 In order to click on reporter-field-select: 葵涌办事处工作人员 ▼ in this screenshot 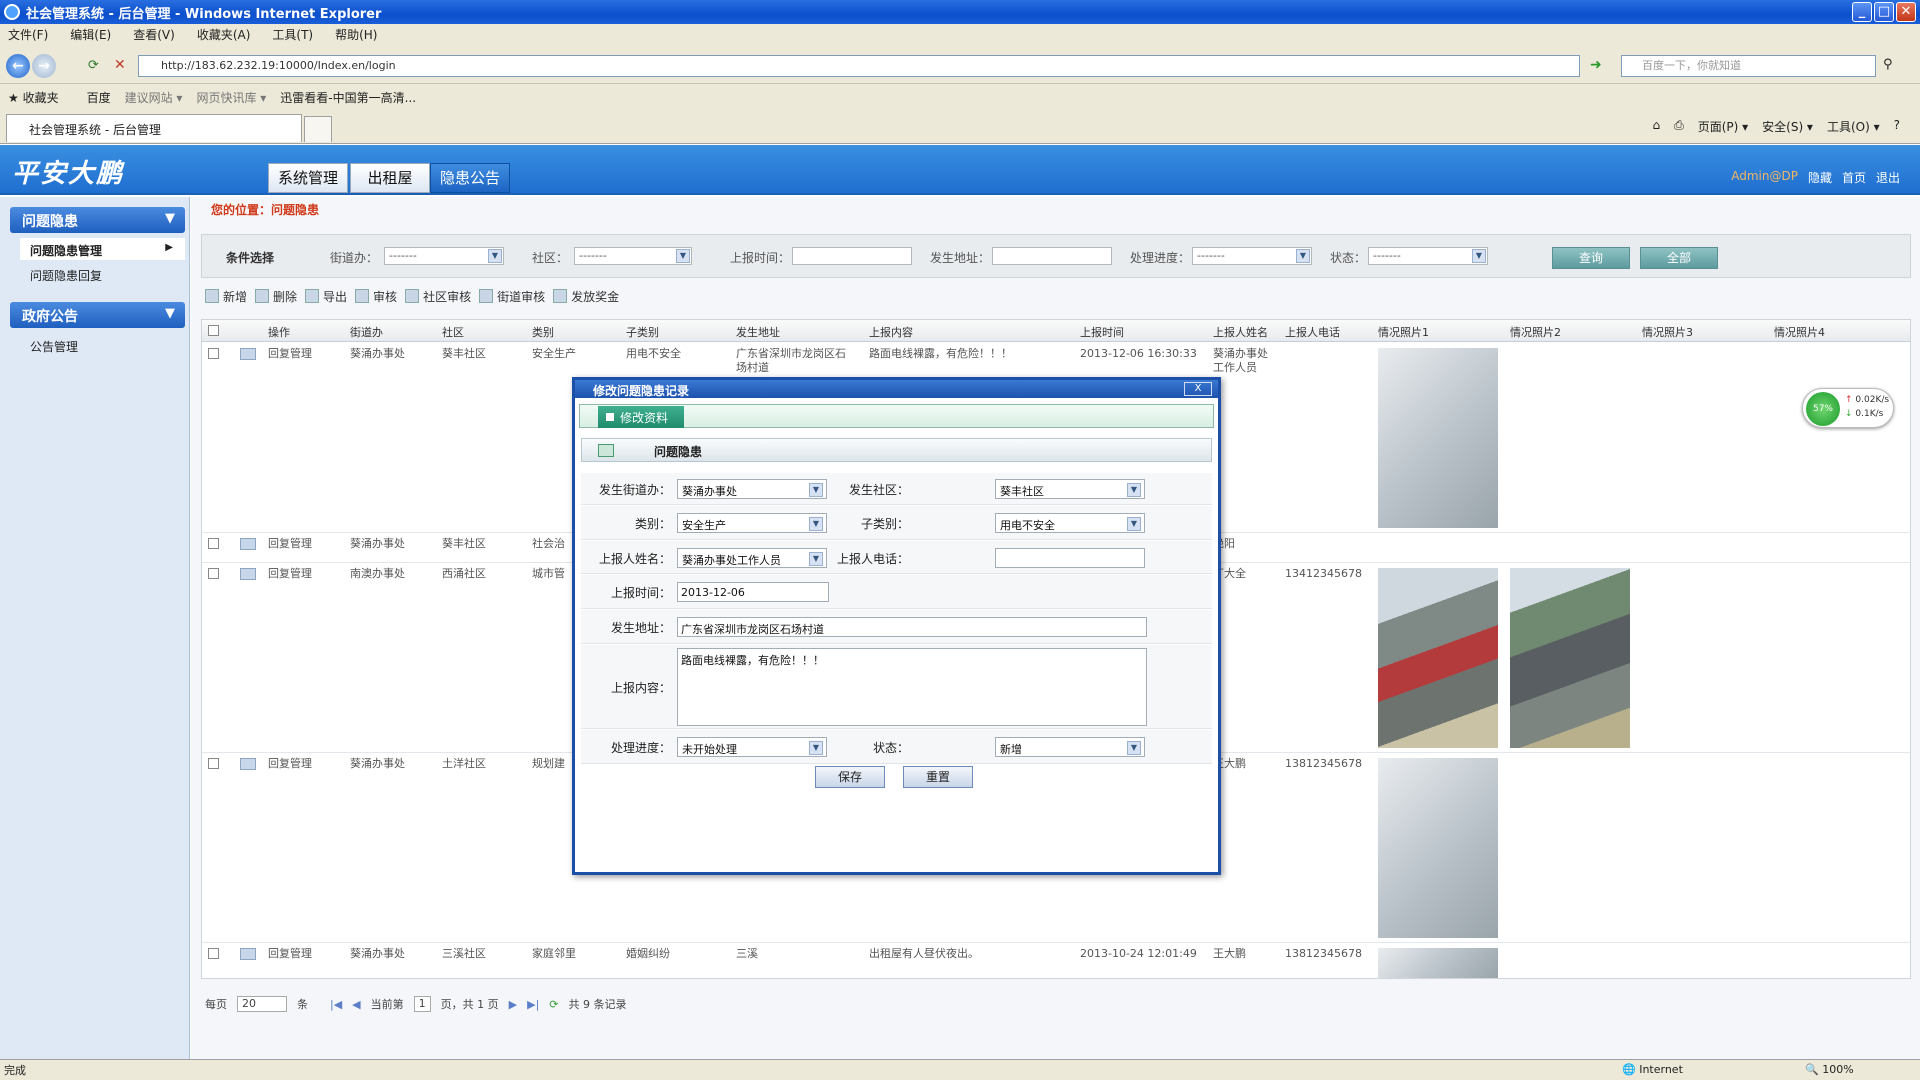, I will do `click(752, 558)`.